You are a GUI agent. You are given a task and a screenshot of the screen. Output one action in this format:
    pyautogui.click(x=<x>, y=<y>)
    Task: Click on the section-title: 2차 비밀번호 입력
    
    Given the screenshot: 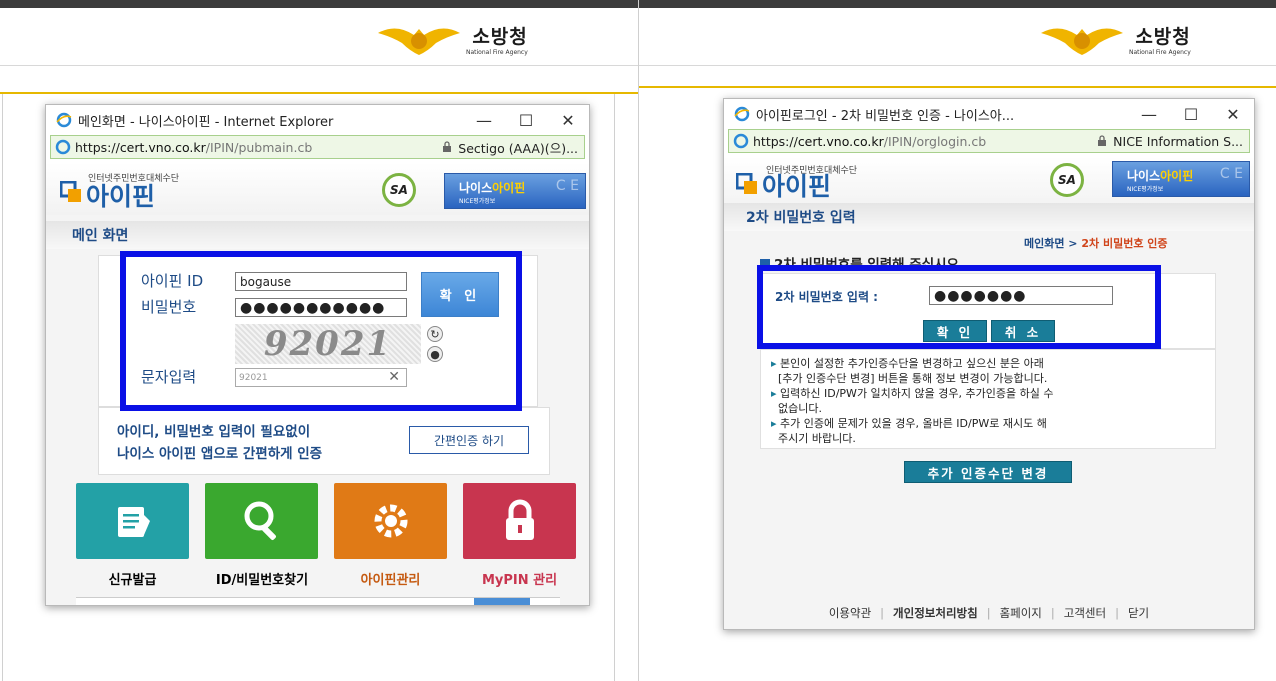 What is the action you would take?
    pyautogui.click(x=989, y=217)
    